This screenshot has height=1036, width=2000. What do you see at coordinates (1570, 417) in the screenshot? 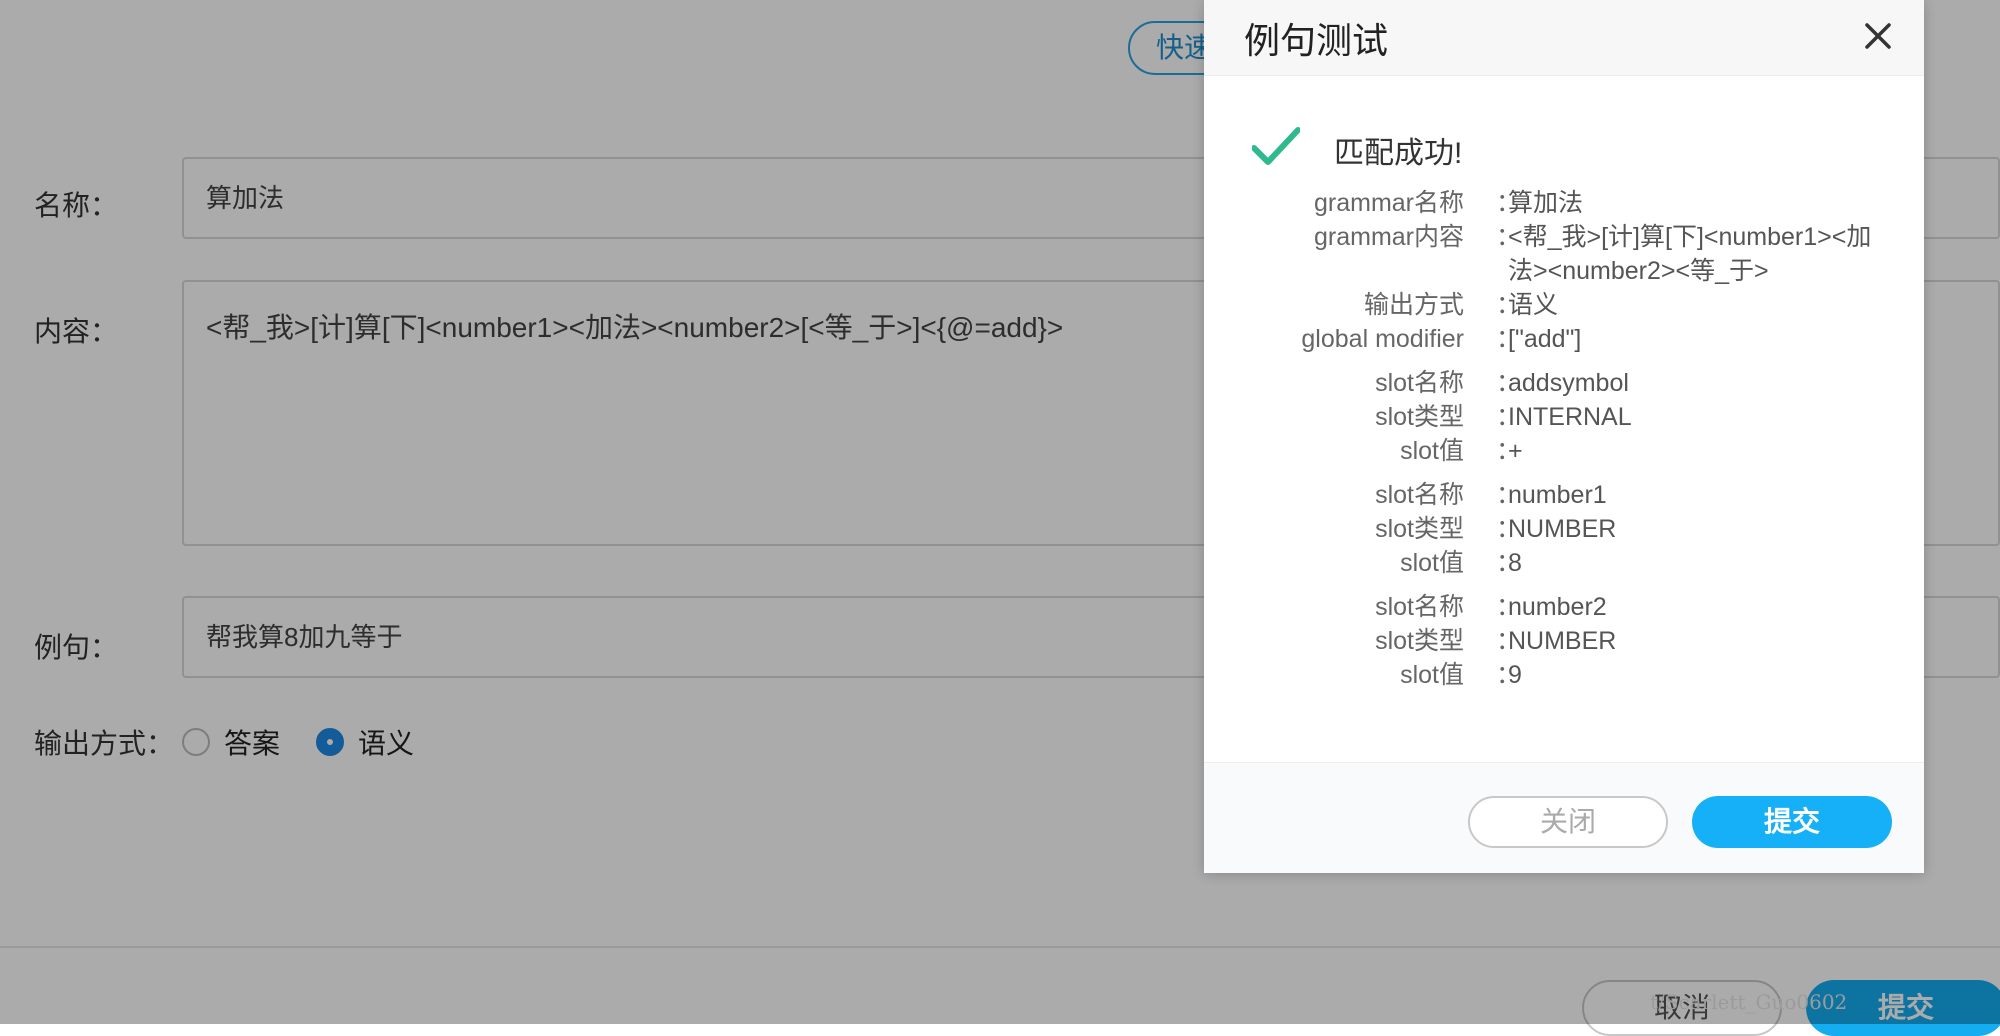
I see `slot-value: INTERNAL` at bounding box center [1570, 417].